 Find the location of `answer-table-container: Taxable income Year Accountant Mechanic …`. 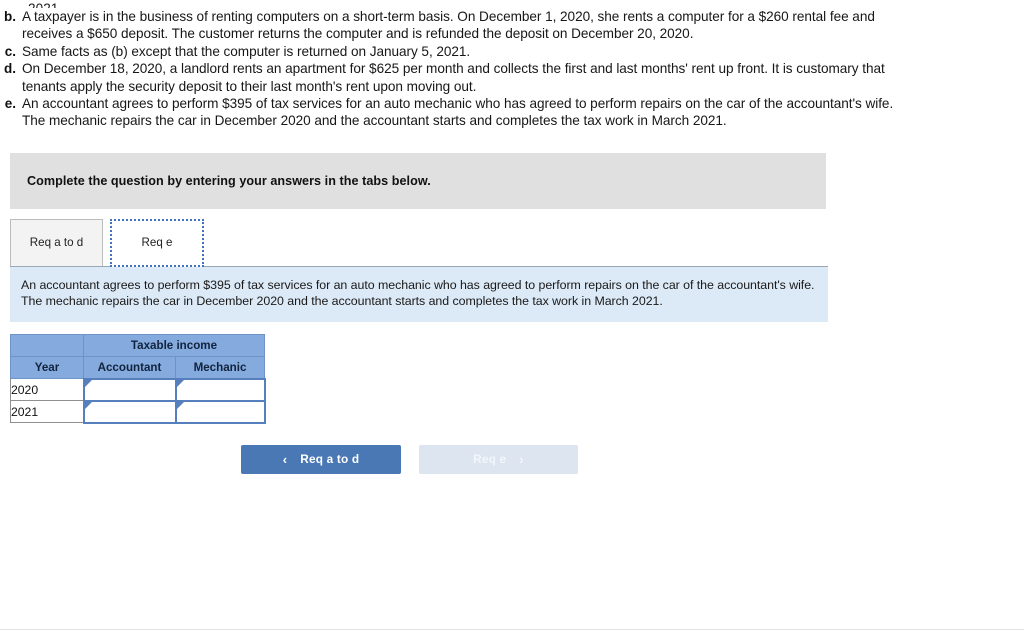

answer-table-container: Taxable income Year Accountant Mechanic … is located at coordinates (517, 378).